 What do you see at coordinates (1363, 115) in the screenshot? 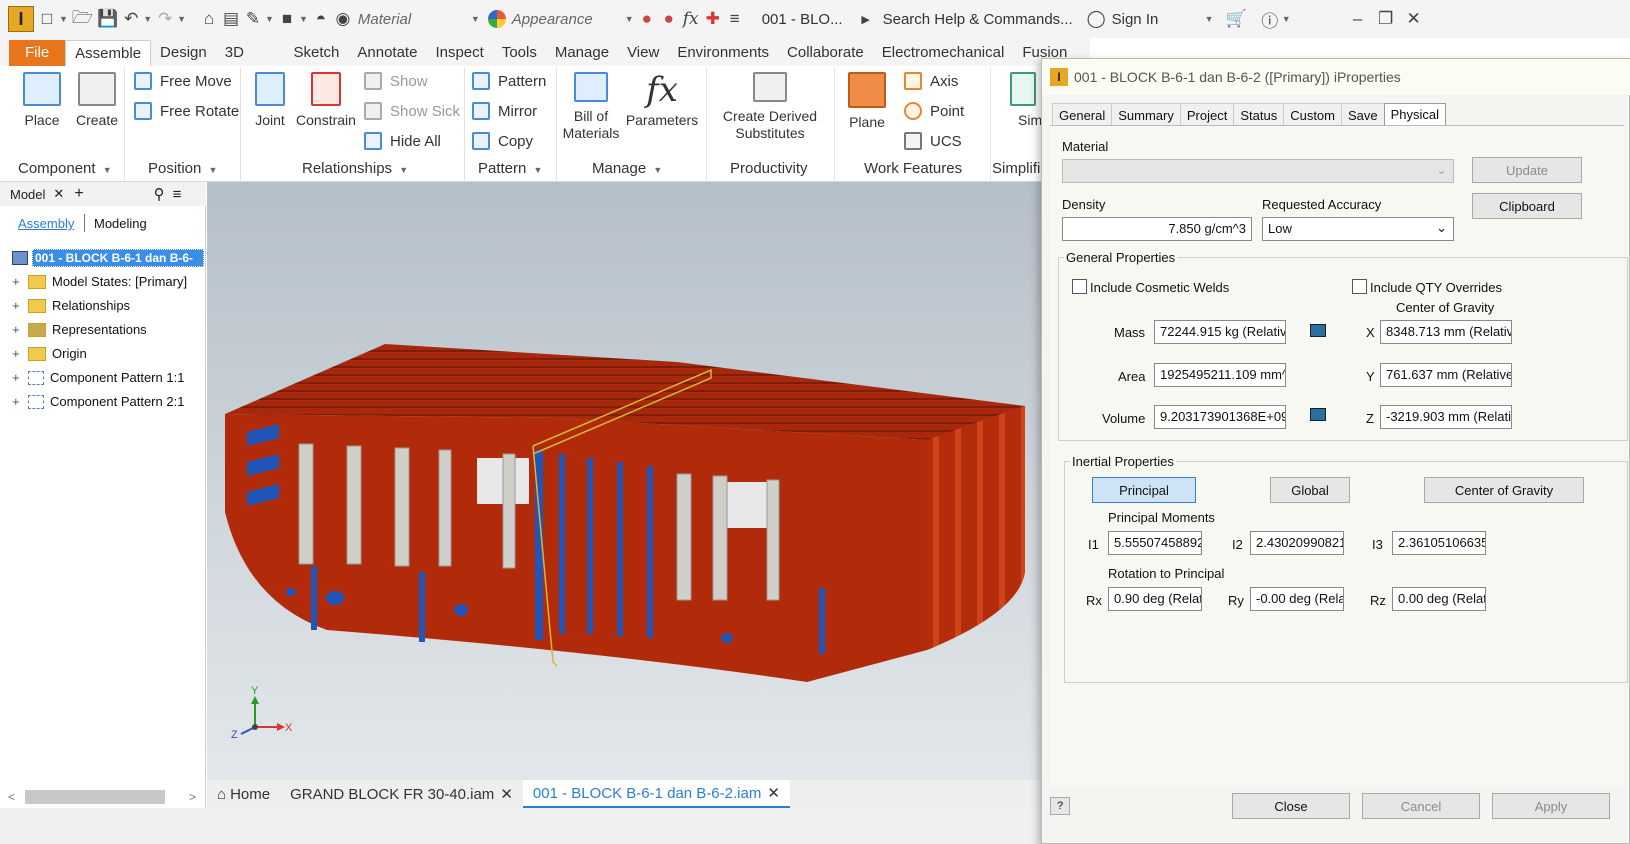
I see `dialog-tab-save: Save` at bounding box center [1363, 115].